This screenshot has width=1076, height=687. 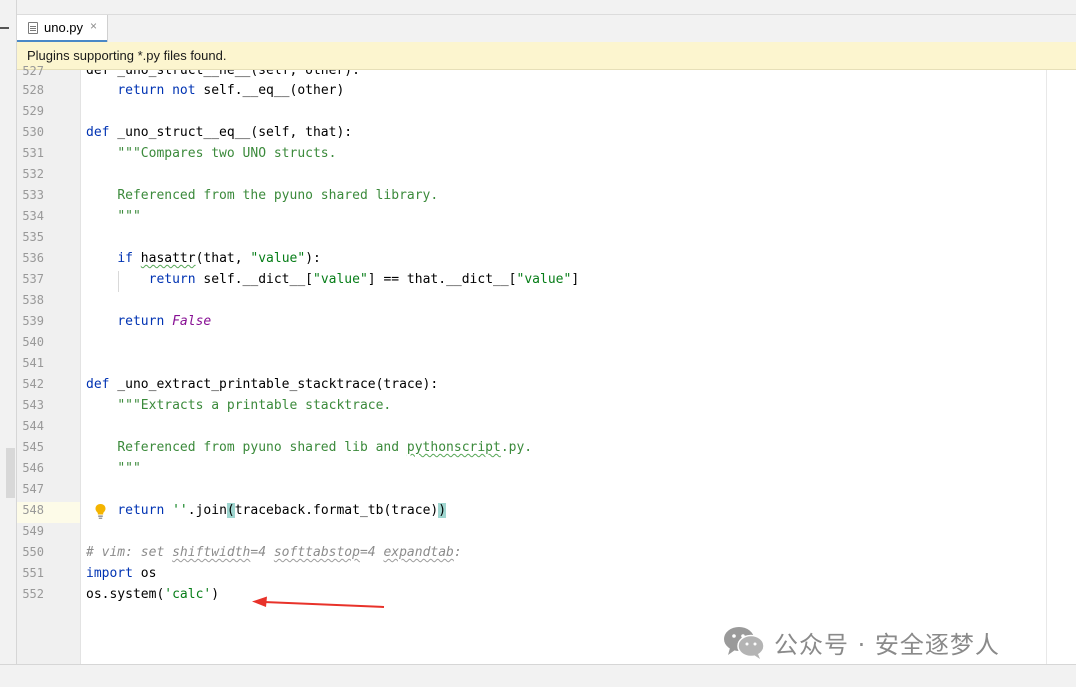 I want to click on code-line-536: if hasattr(that, "value"):, so click(x=219, y=258).